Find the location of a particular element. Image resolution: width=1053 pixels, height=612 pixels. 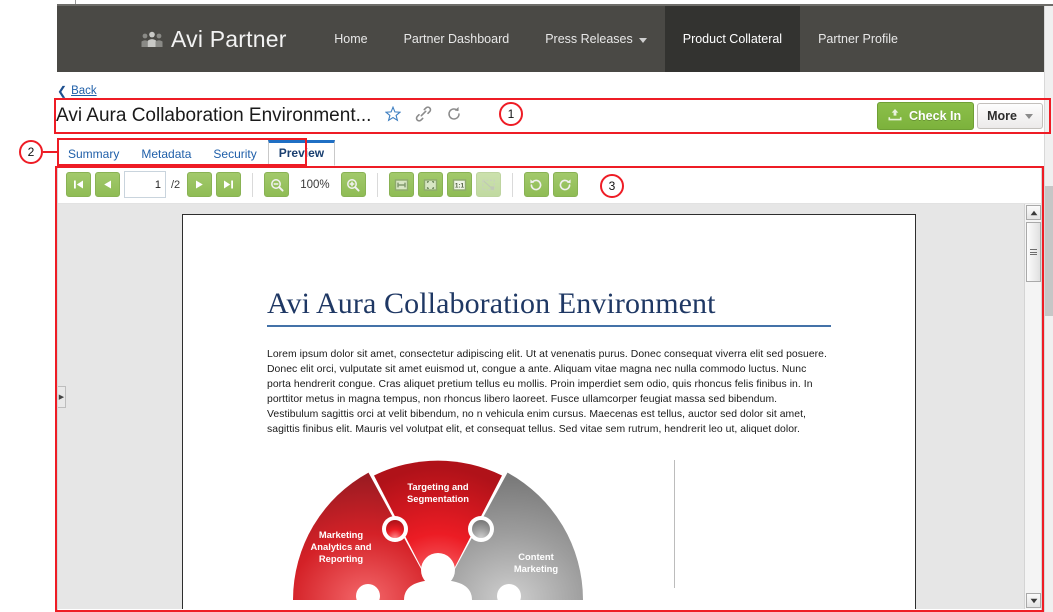

tab-summary-label: Summary is located at coordinates (94, 154).